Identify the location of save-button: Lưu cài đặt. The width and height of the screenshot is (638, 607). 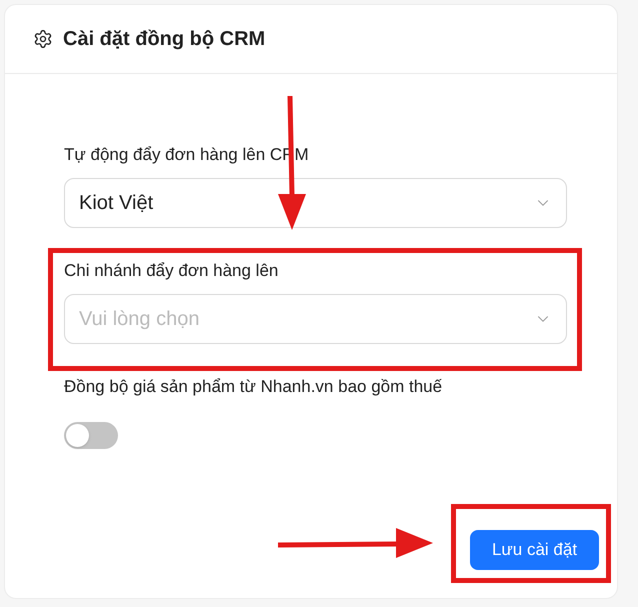
(534, 550).